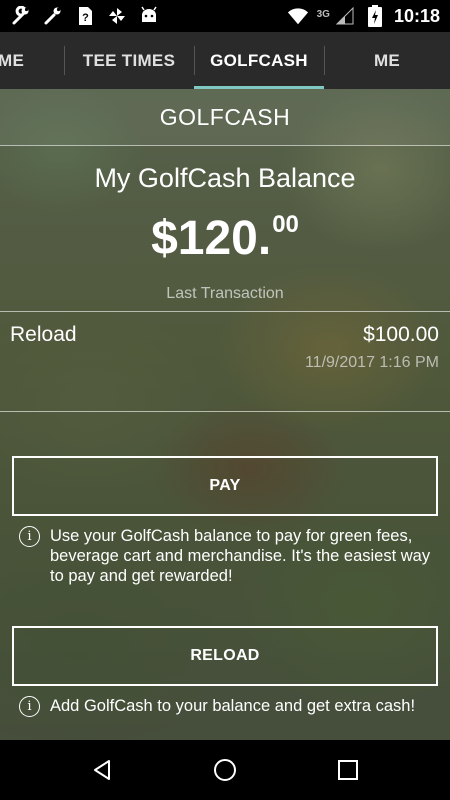 The width and height of the screenshot is (450, 800). What do you see at coordinates (323, 14) in the screenshot?
I see `network-type: 3G` at bounding box center [323, 14].